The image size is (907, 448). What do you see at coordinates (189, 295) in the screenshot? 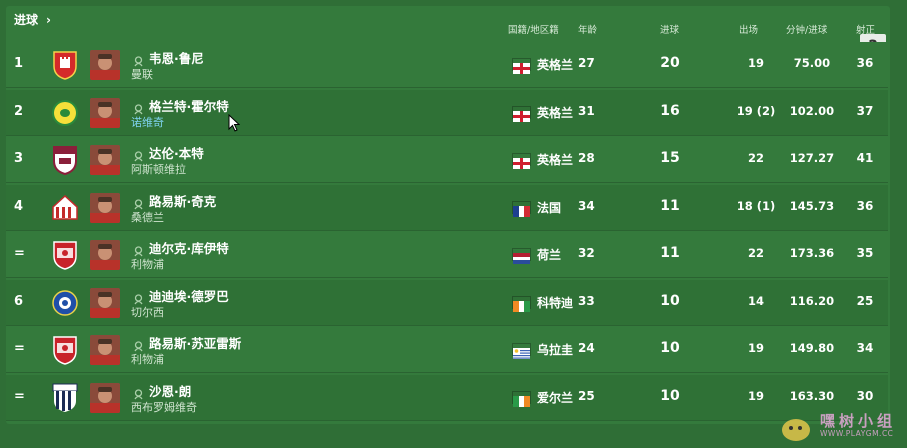
I see `player-name-link: 迪迪埃·德罗巴` at bounding box center [189, 295].